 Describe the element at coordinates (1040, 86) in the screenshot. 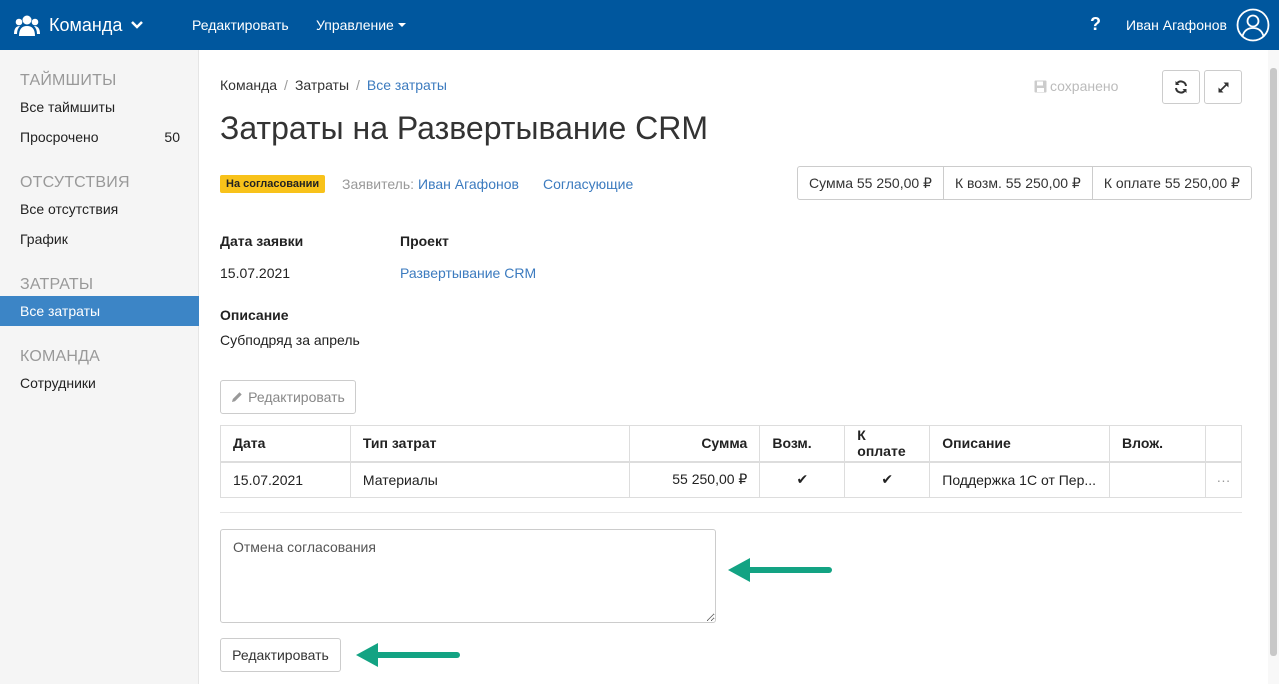

I see `save-icon` at that location.